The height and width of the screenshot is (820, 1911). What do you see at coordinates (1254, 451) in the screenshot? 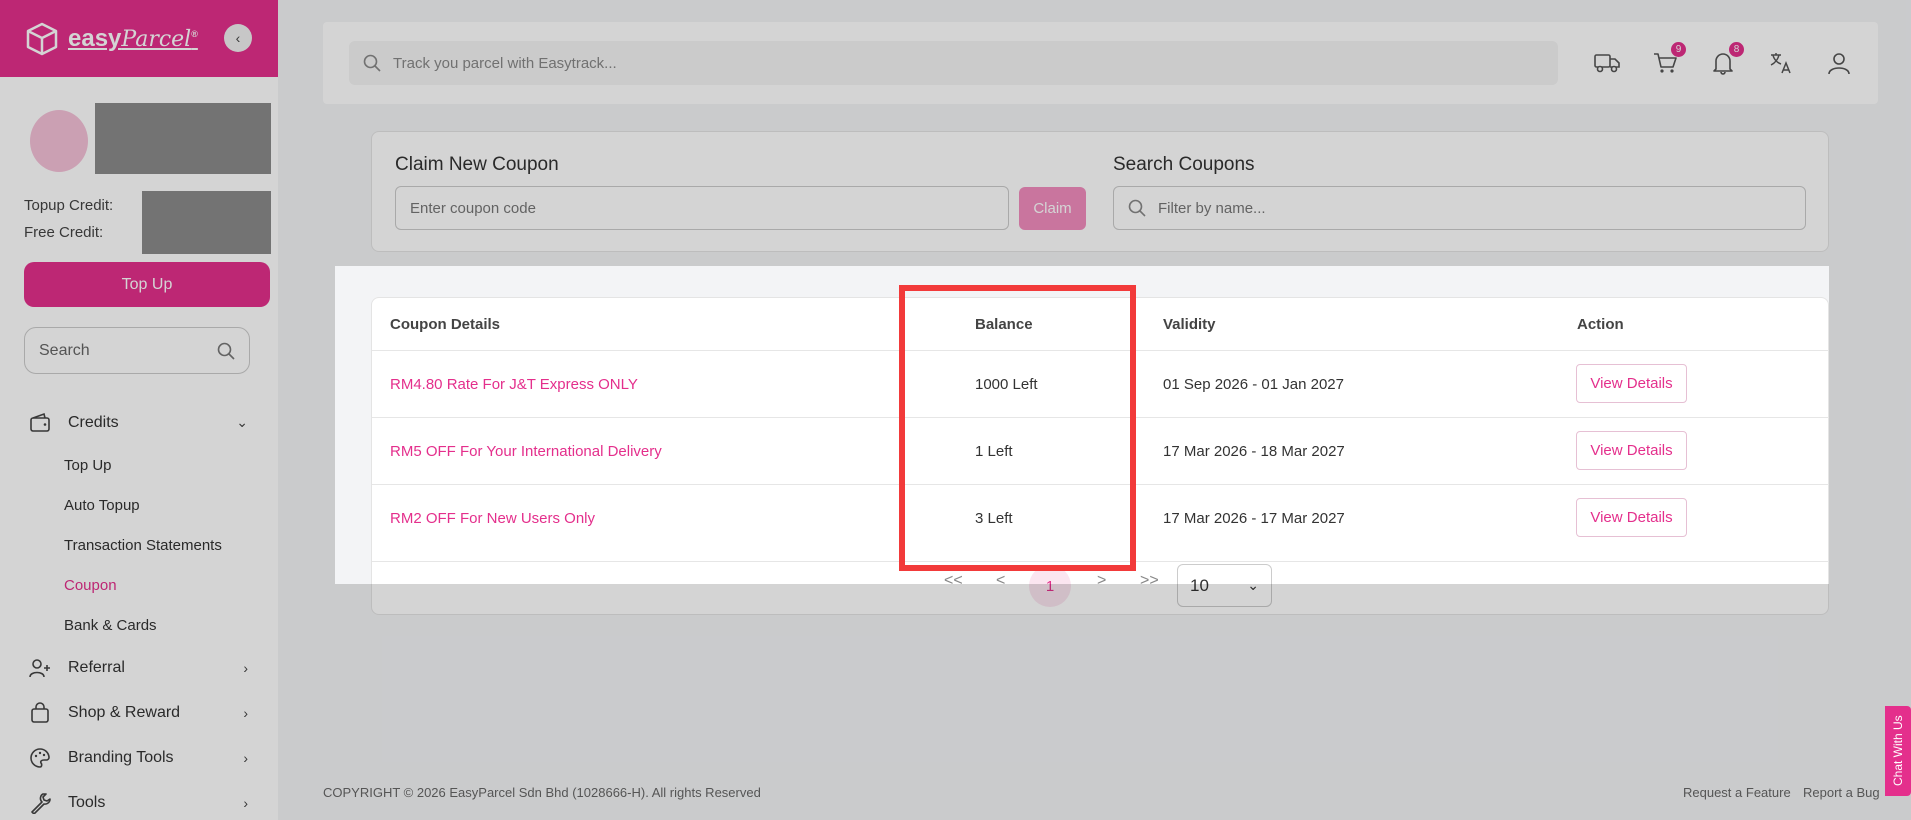
I see `coupon-validity: 17 Mar 2026 - 18 Mar 2027` at bounding box center [1254, 451].